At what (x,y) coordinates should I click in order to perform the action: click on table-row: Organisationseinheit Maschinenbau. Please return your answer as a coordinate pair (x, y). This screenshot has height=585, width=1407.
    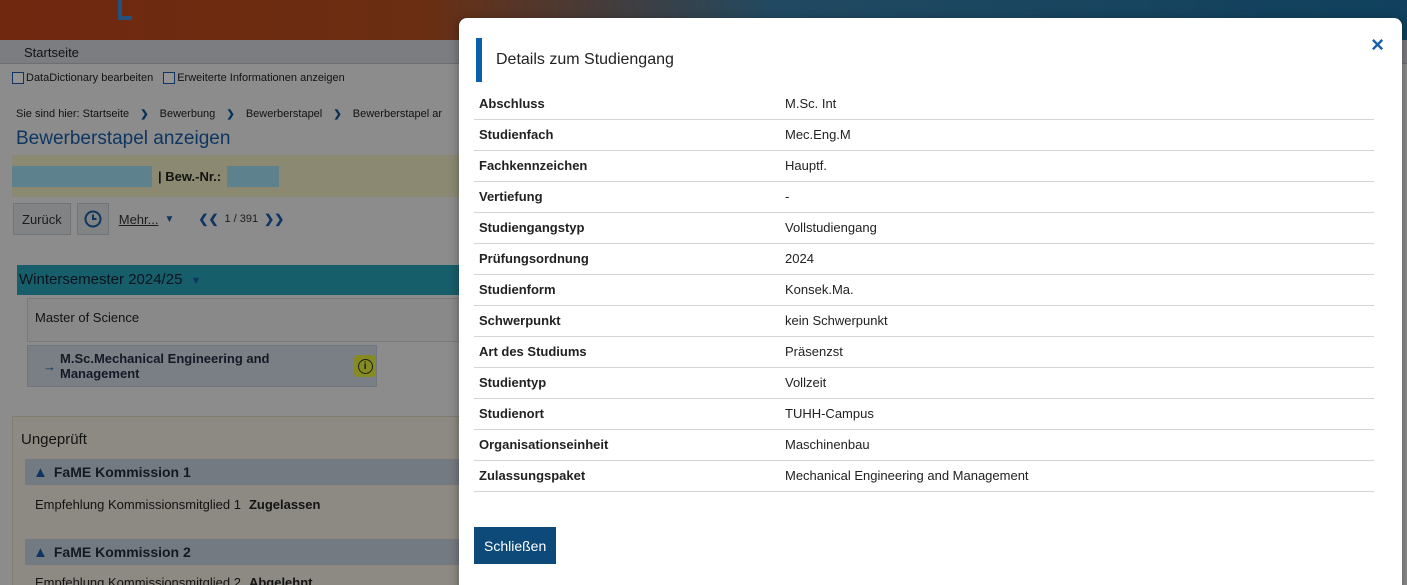
    Looking at the image, I should click on (924, 445).